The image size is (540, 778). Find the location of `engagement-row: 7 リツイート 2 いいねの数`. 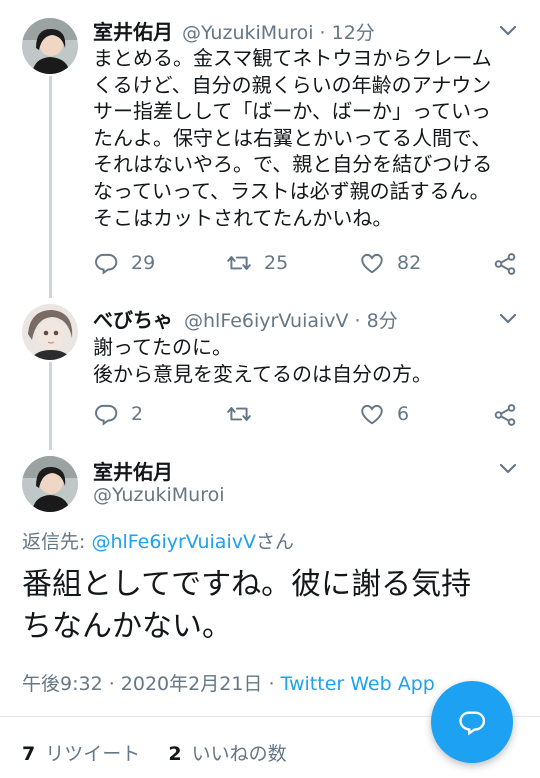

engagement-row: 7 リツイート 2 いいねの数 is located at coordinates (154, 752).